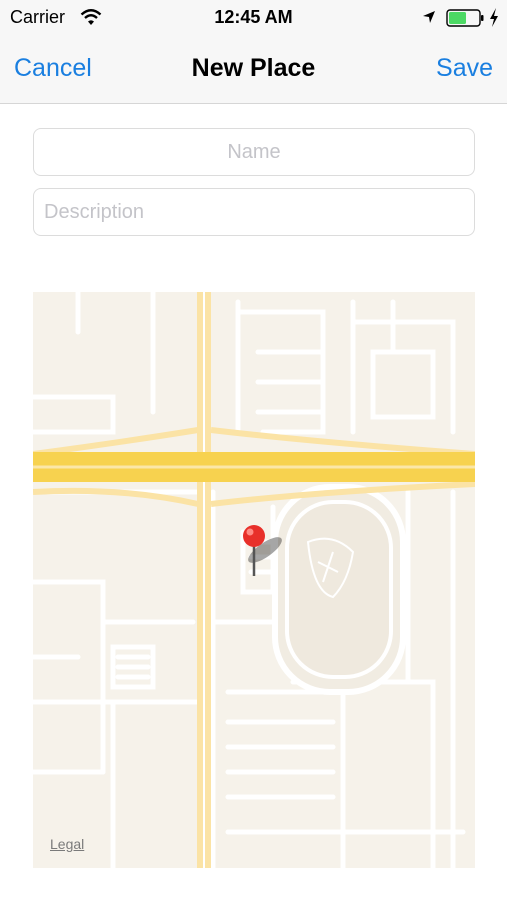 This screenshot has width=507, height=900. Describe the element at coordinates (465, 18) in the screenshot. I see `battery-icon` at that location.